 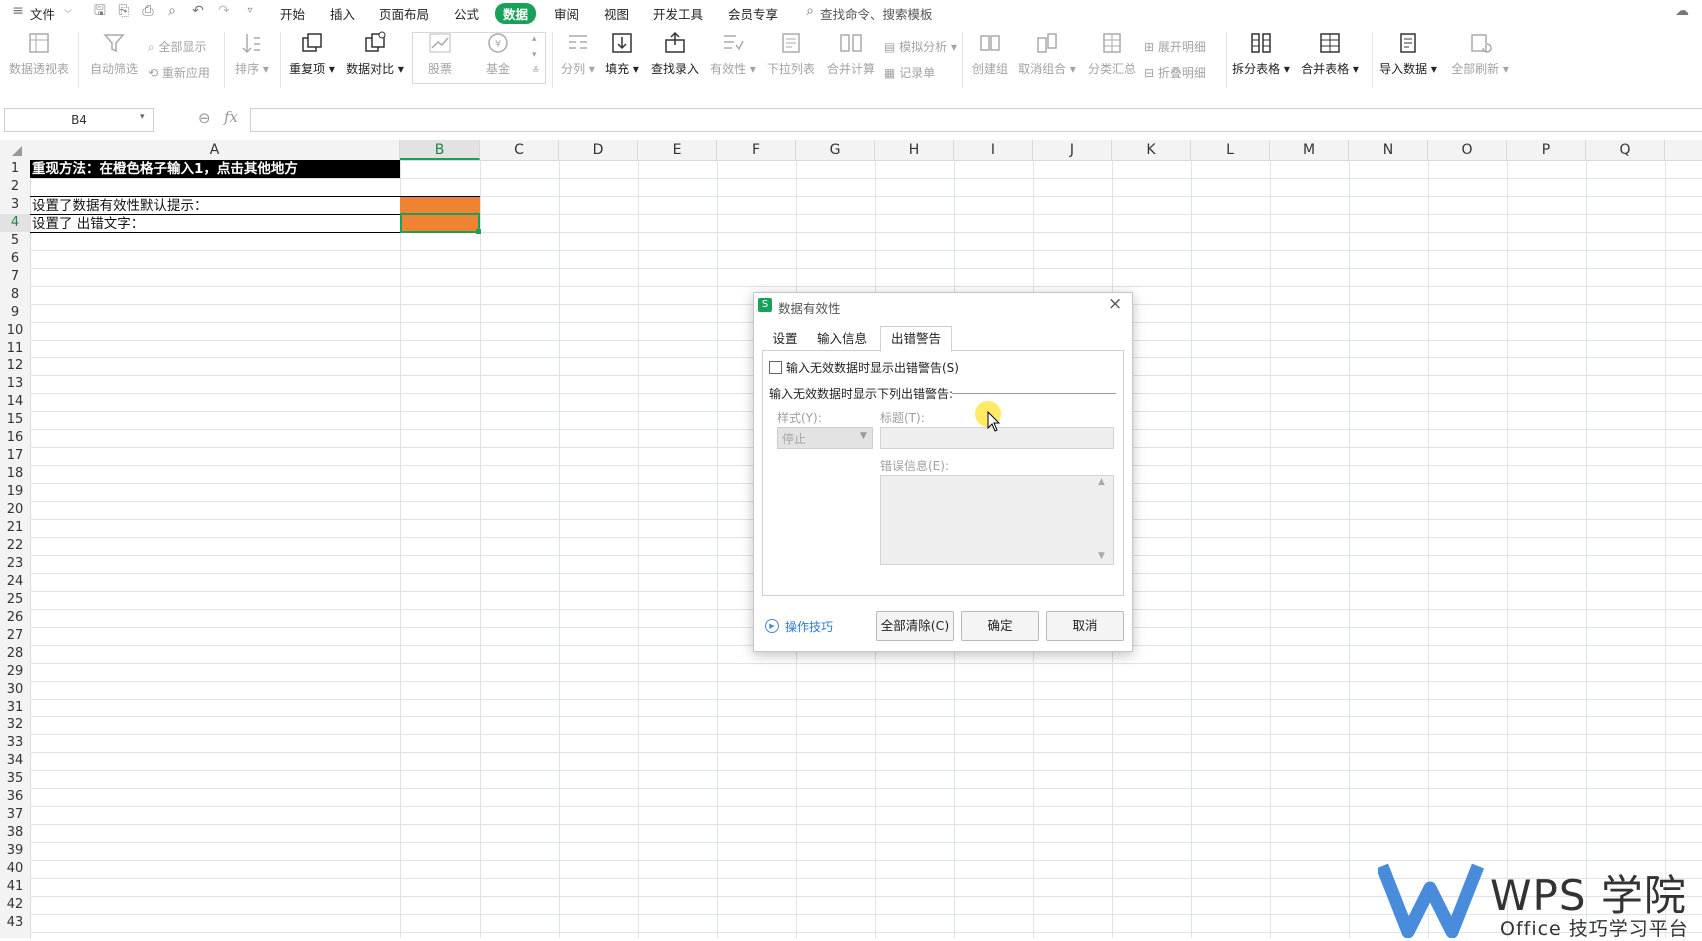 What do you see at coordinates (1000, 626) in the screenshot?
I see `ok-button: 确定` at bounding box center [1000, 626].